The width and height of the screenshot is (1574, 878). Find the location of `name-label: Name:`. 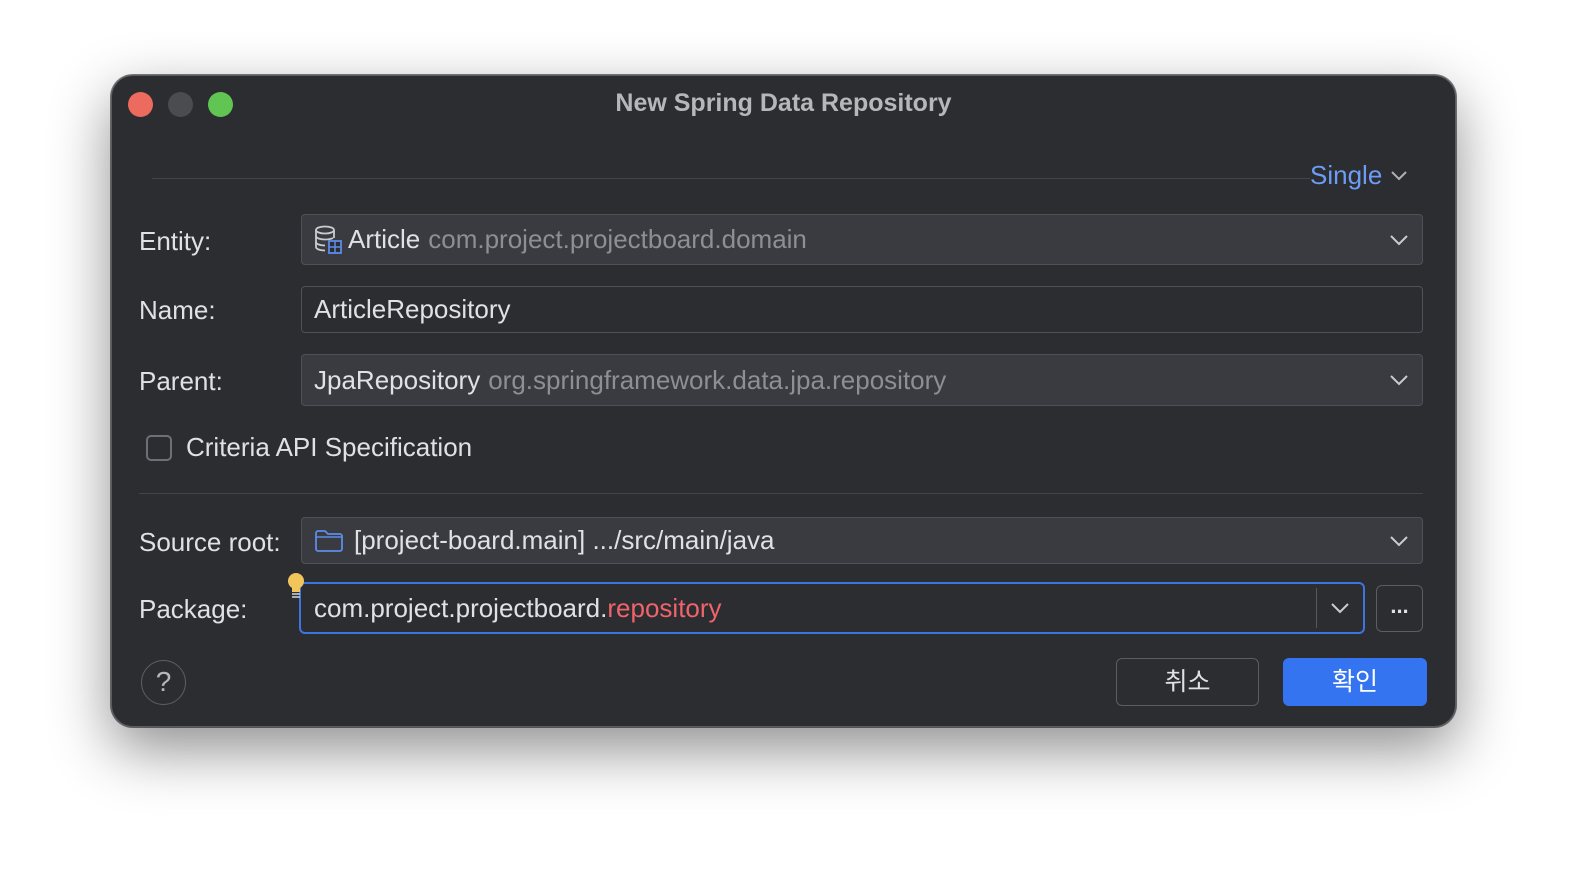

name-label: Name: is located at coordinates (177, 310).